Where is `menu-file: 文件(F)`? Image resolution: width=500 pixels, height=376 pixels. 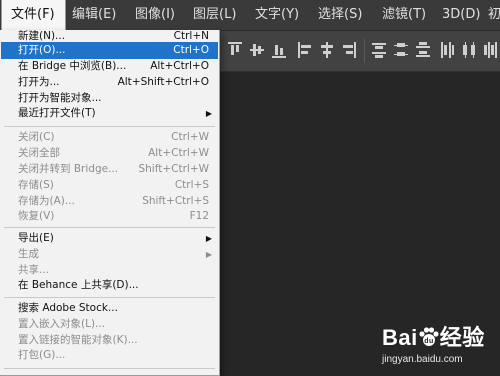 menu-file: 文件(F) is located at coordinates (33, 15).